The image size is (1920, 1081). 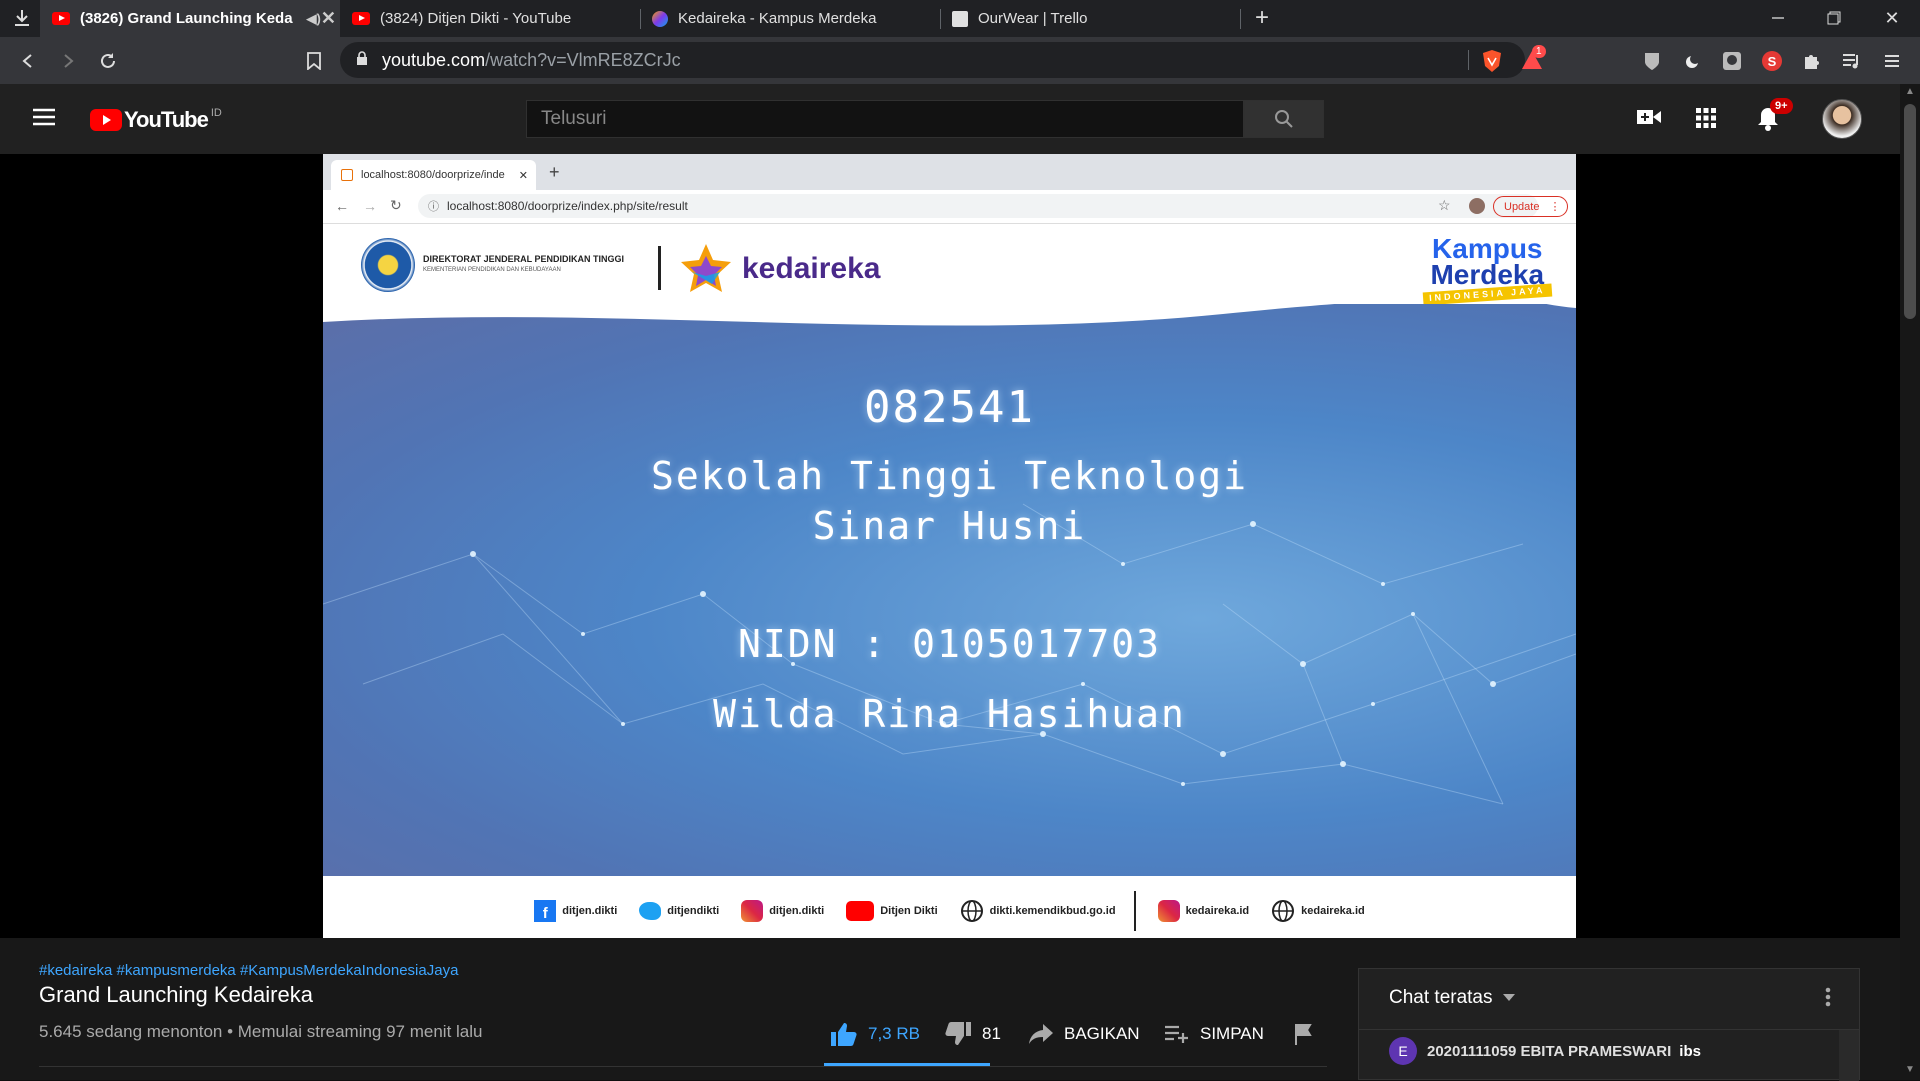 I want to click on tab-trello: OurWear | Trello, so click(x=1090, y=18).